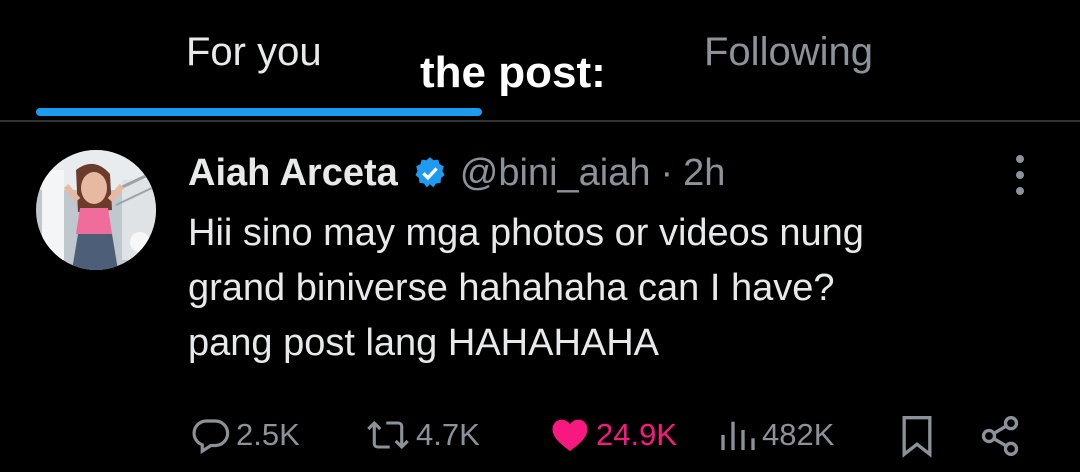 The height and width of the screenshot is (472, 1080). Describe the element at coordinates (1020, 175) in the screenshot. I see `more-icon` at that location.